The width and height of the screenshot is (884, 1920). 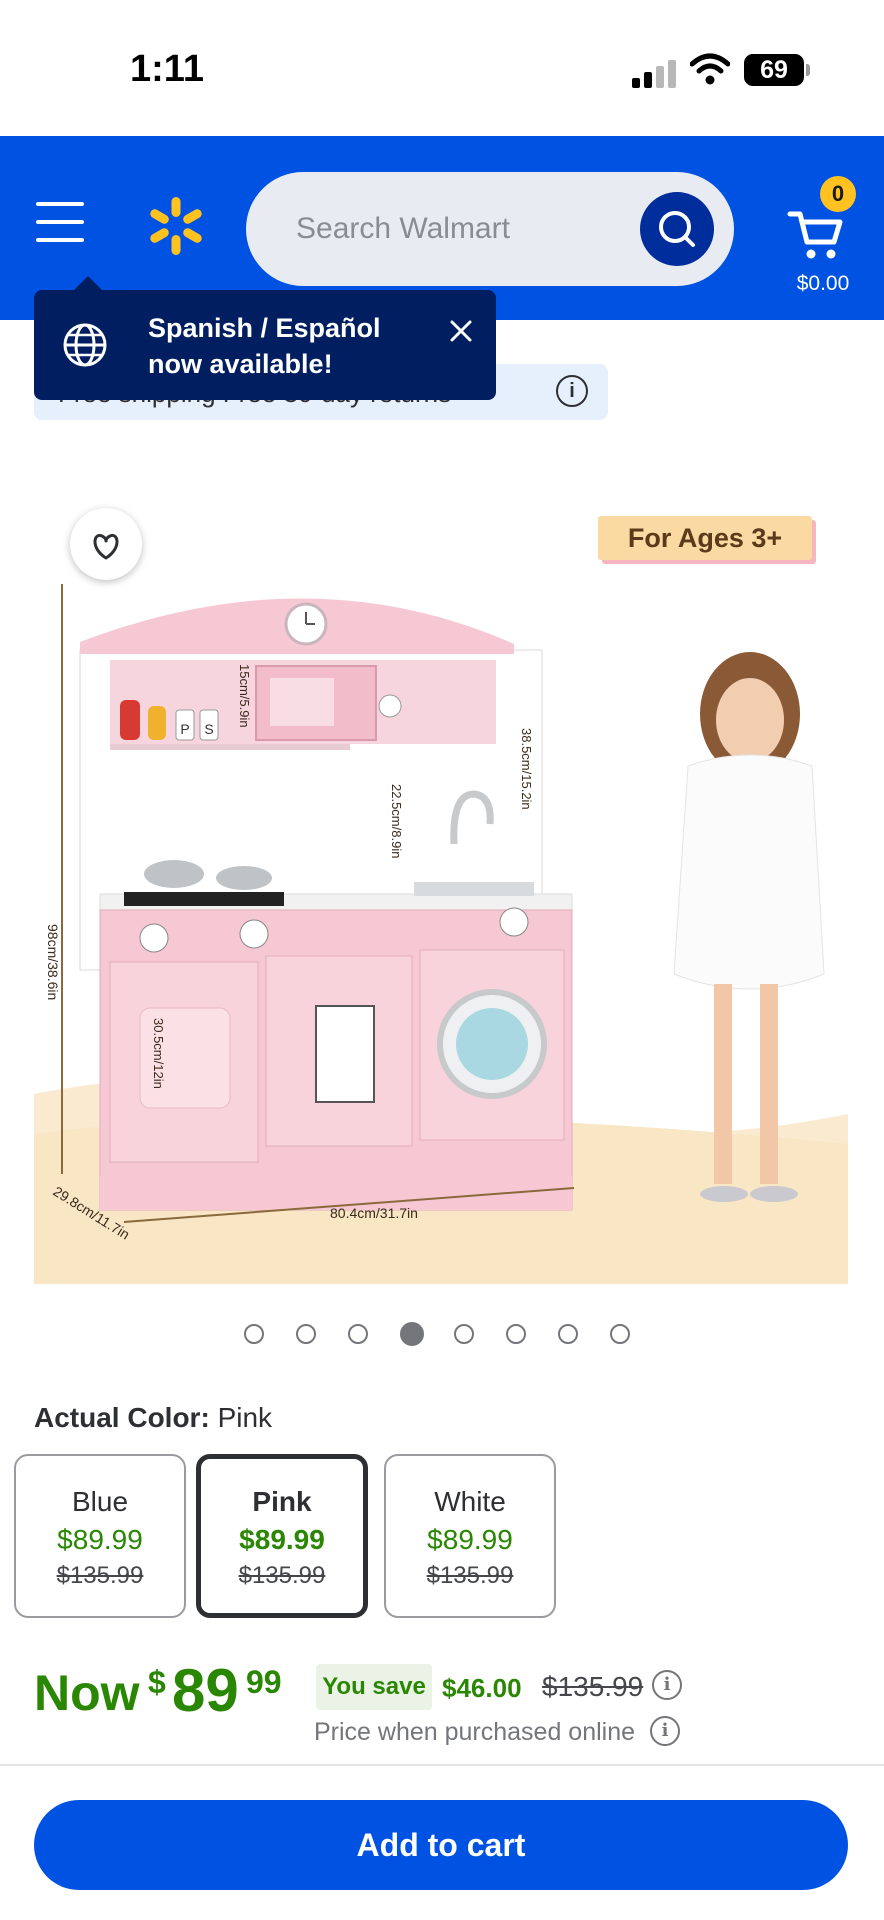 I want to click on variant-name: Pink, so click(x=282, y=1501).